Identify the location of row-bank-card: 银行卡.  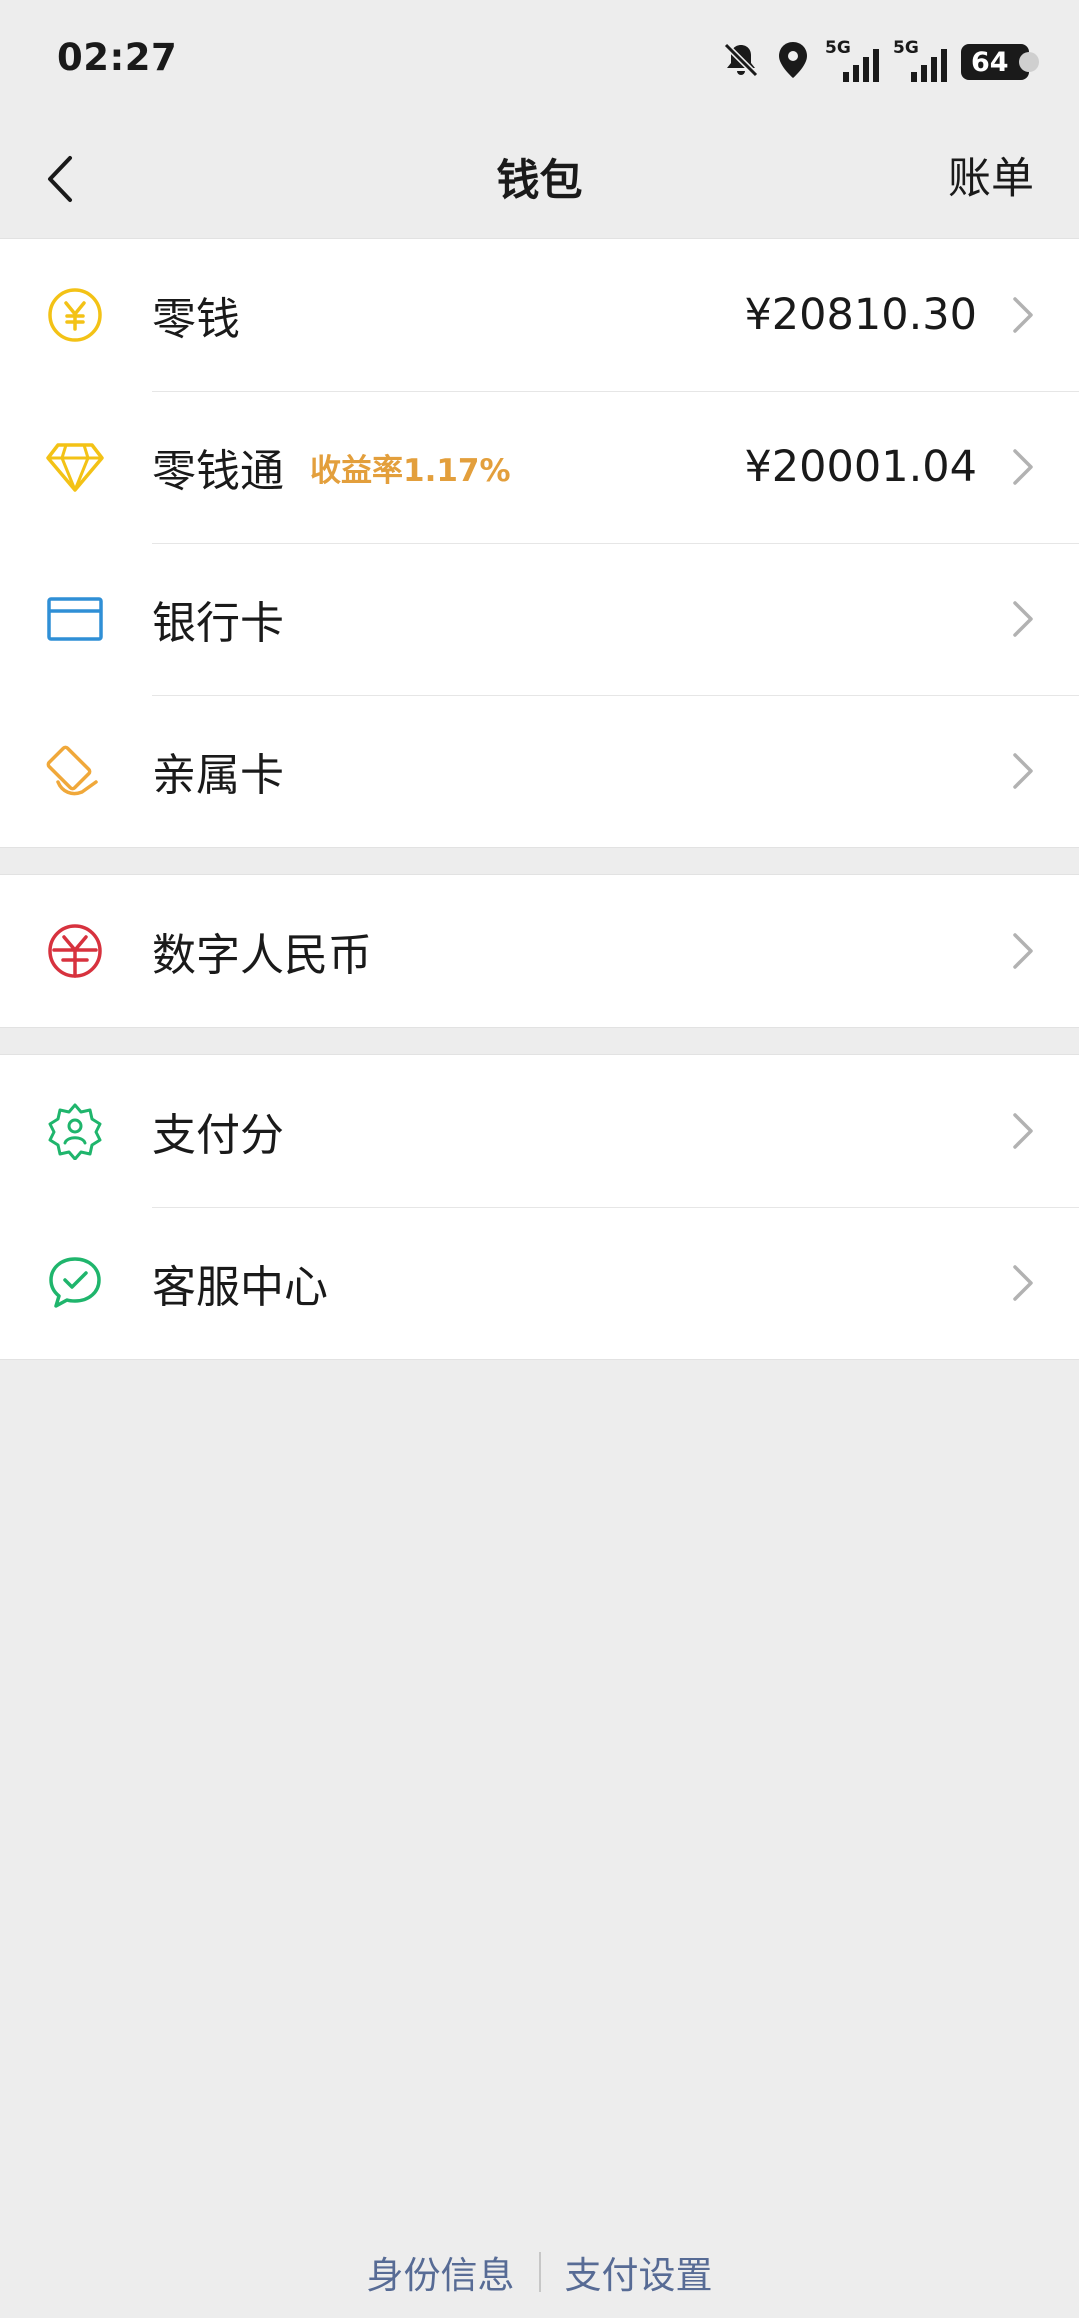
(539, 619).